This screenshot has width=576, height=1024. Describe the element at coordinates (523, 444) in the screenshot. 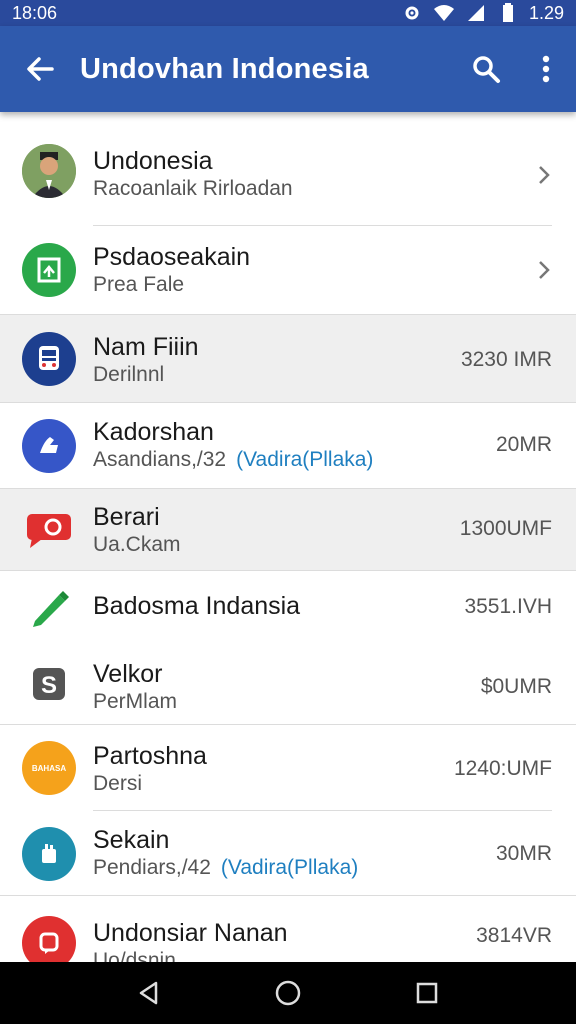

I see `item-value: 20MR` at that location.